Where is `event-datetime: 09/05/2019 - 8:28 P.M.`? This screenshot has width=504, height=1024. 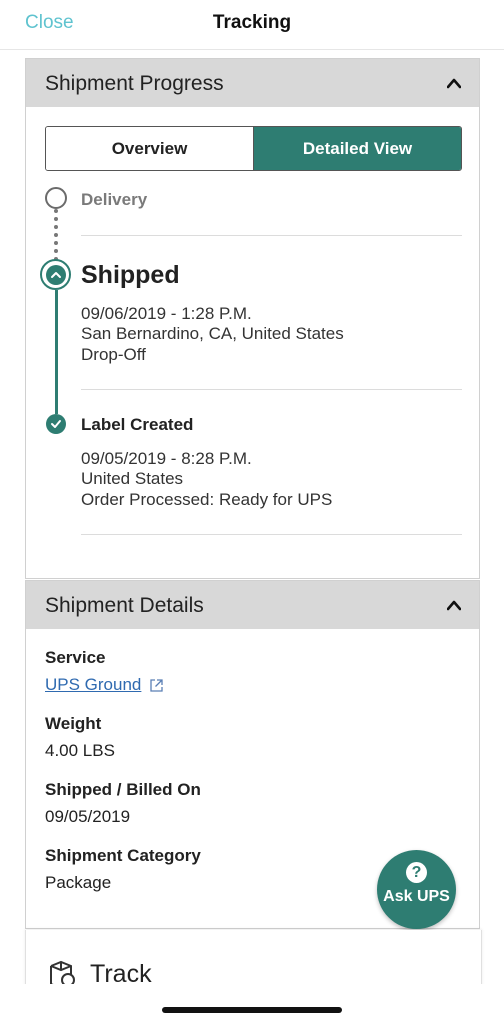 event-datetime: 09/05/2019 - 8:28 P.M. is located at coordinates (166, 458).